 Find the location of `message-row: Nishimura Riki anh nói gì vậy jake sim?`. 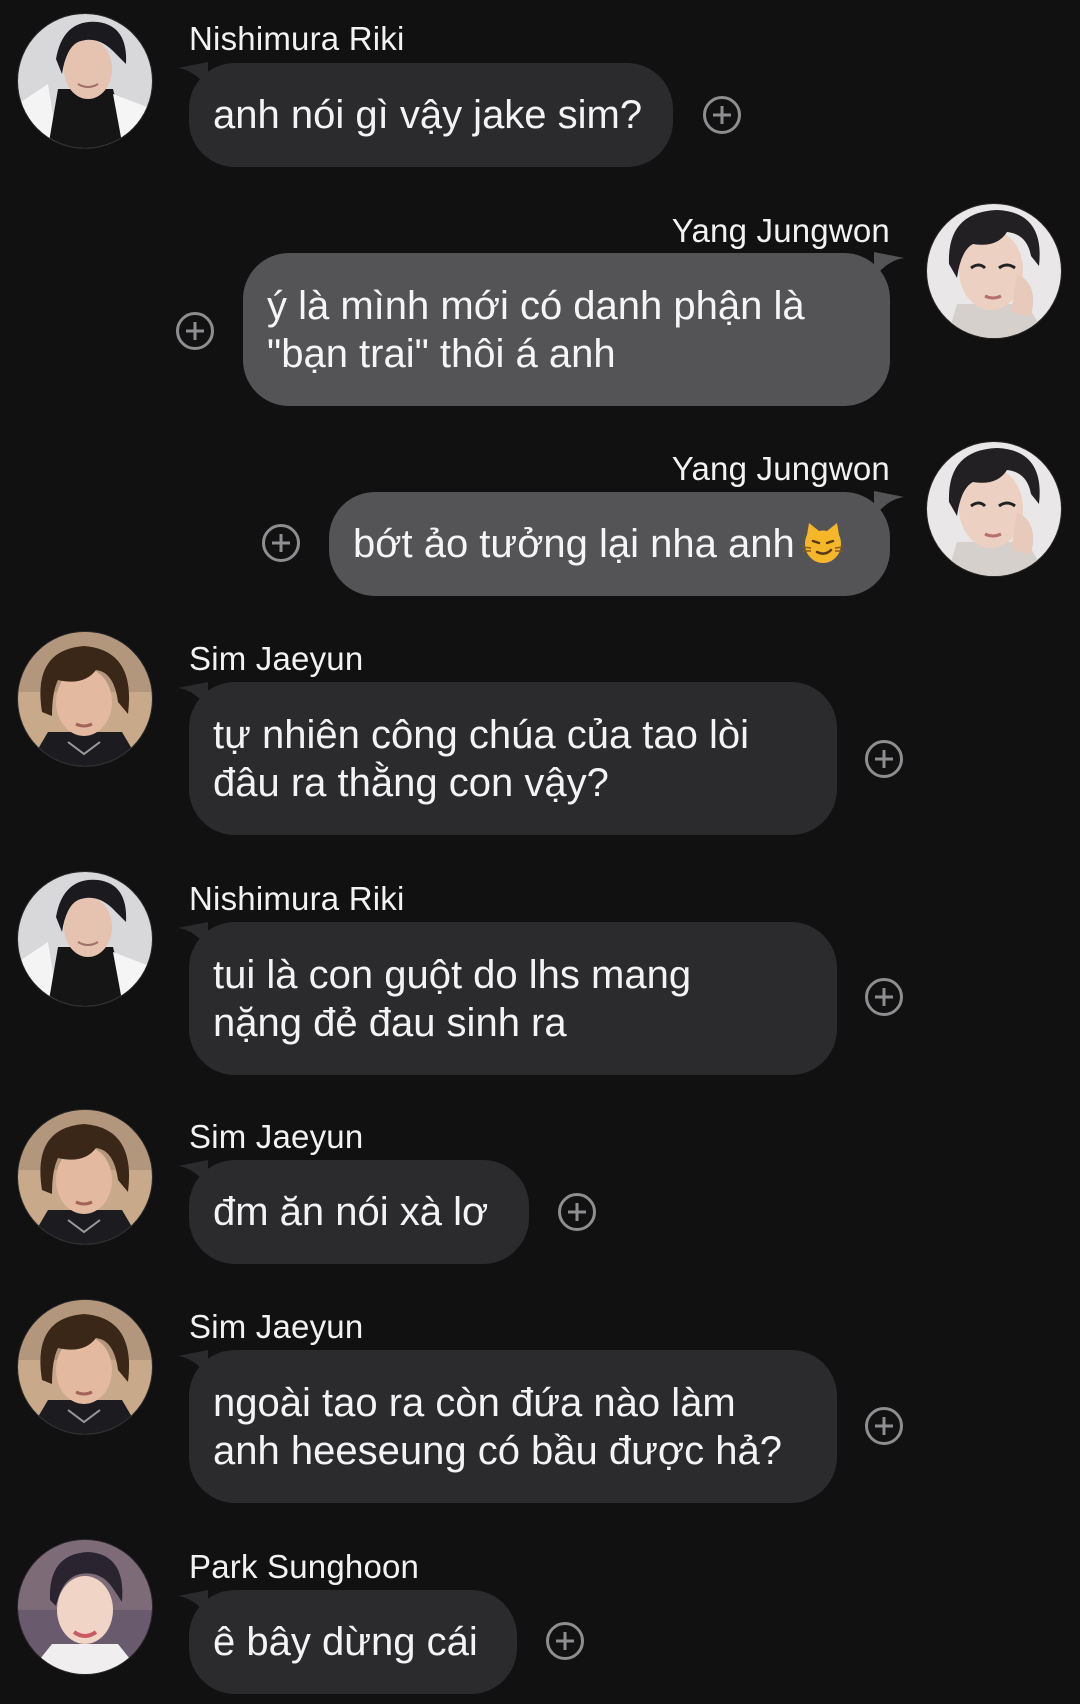

message-row: Nishimura Riki anh nói gì vậy jake sim? is located at coordinates (540, 90).